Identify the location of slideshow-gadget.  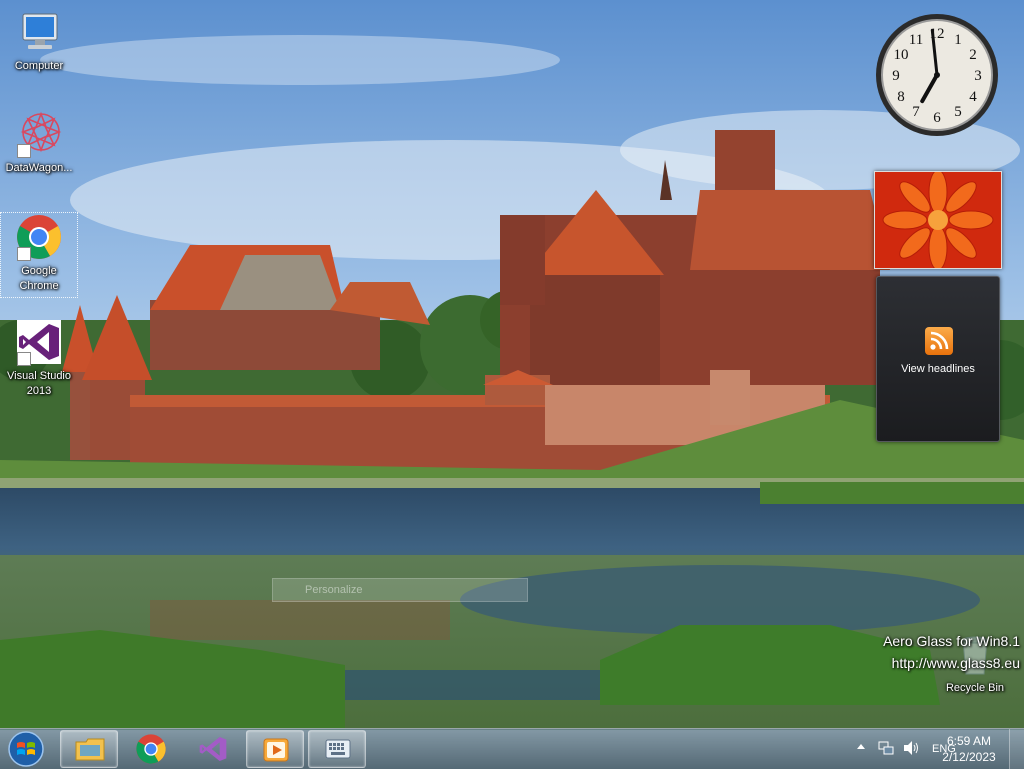
(938, 220).